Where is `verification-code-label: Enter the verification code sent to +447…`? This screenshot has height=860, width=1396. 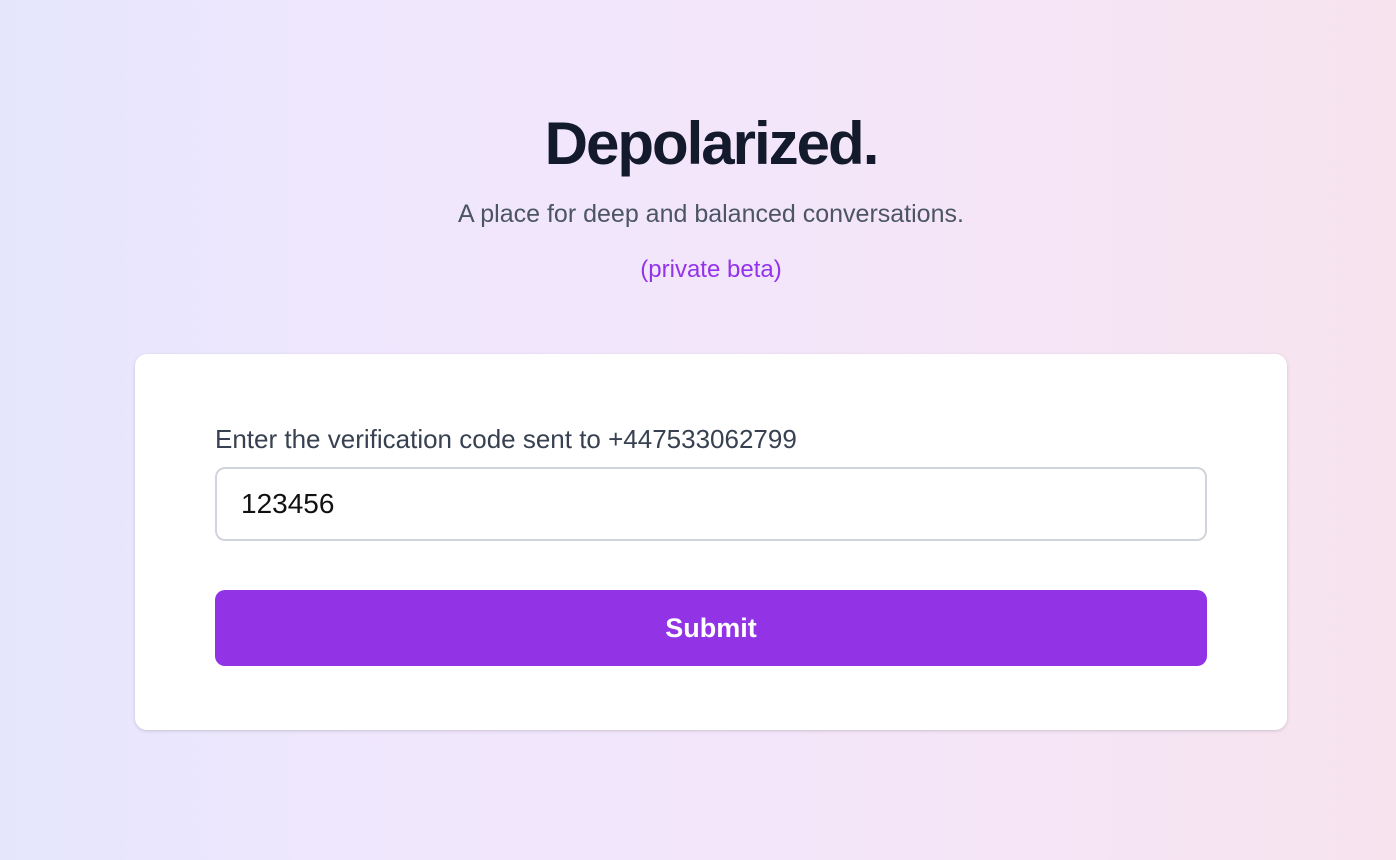
verification-code-label: Enter the verification code sent to +447… is located at coordinates (506, 439).